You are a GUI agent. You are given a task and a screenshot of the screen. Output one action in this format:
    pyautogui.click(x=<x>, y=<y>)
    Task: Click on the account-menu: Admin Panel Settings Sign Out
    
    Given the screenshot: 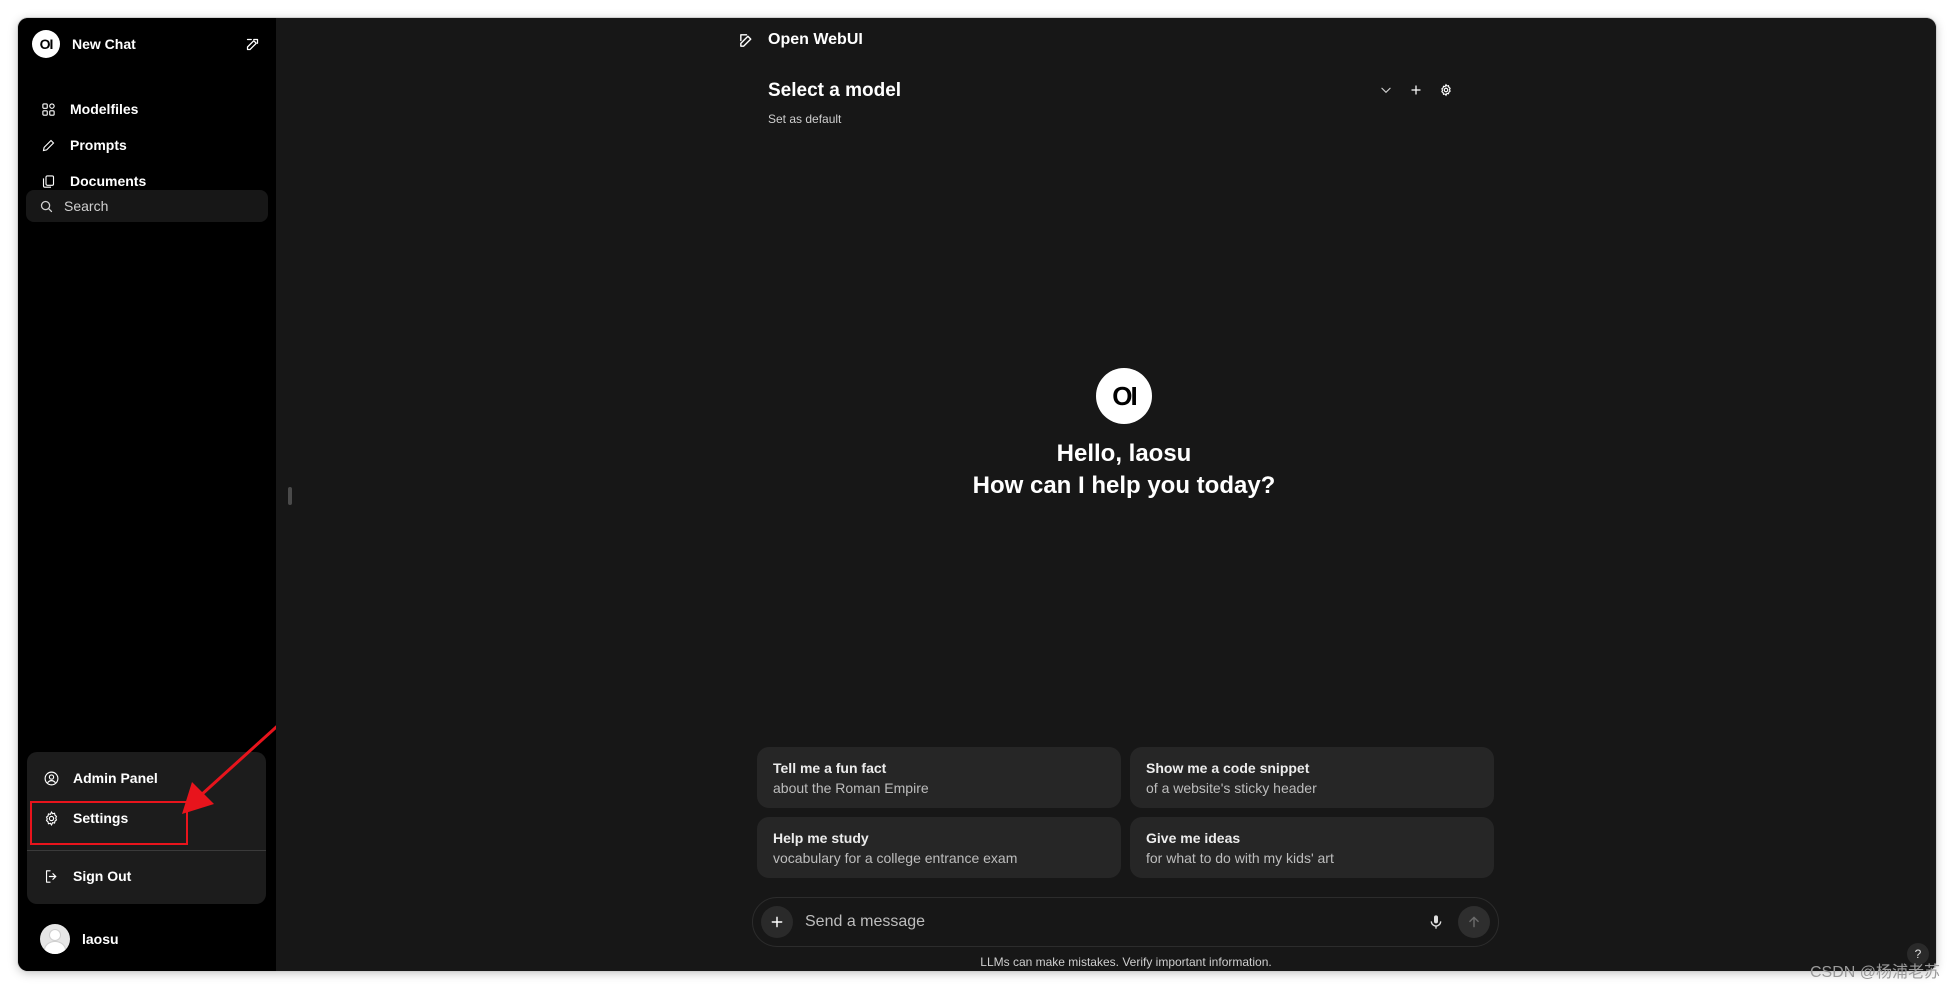 What is the action you would take?
    pyautogui.click(x=146, y=828)
    